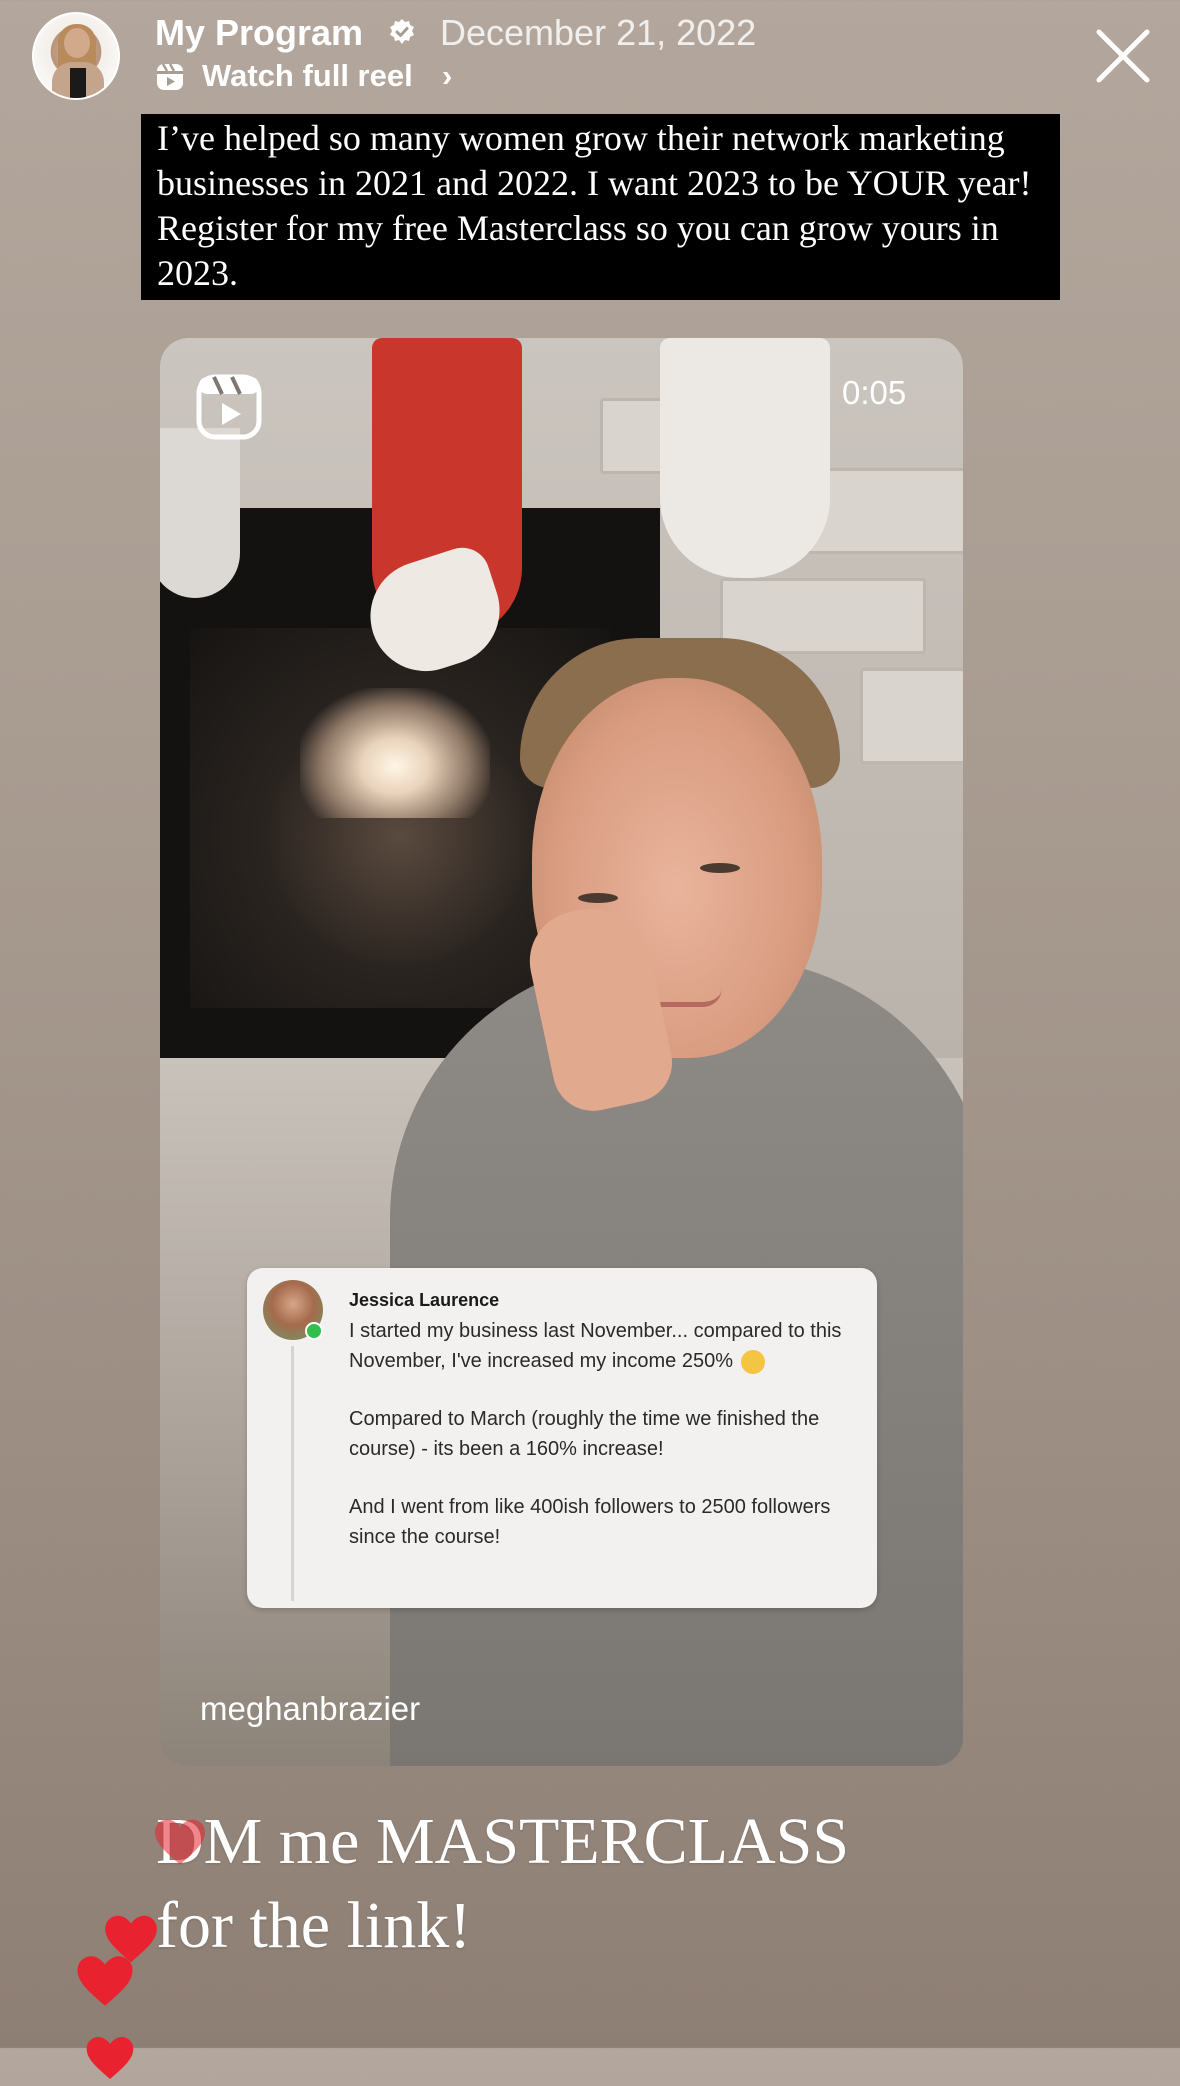  Describe the element at coordinates (1123, 56) in the screenshot. I see `close-icon` at that location.